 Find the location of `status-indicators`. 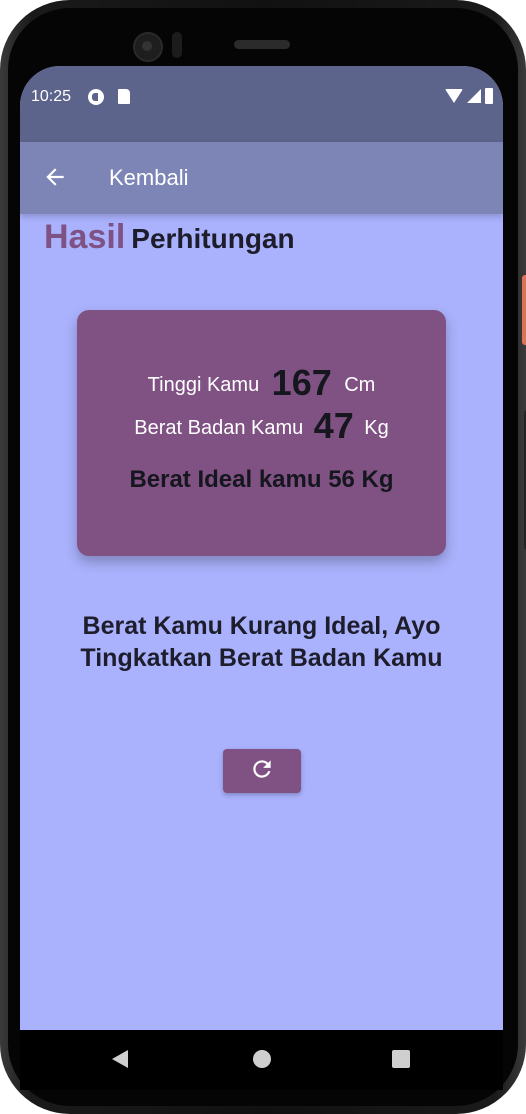

status-indicators is located at coordinates (469, 96).